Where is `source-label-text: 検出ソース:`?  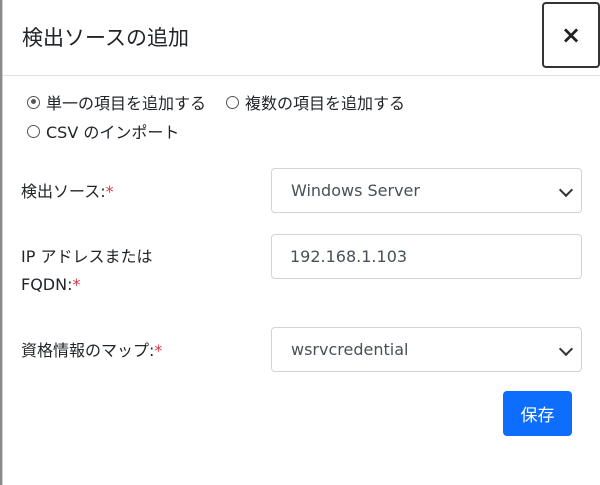 source-label-text: 検出ソース: is located at coordinates (63, 191).